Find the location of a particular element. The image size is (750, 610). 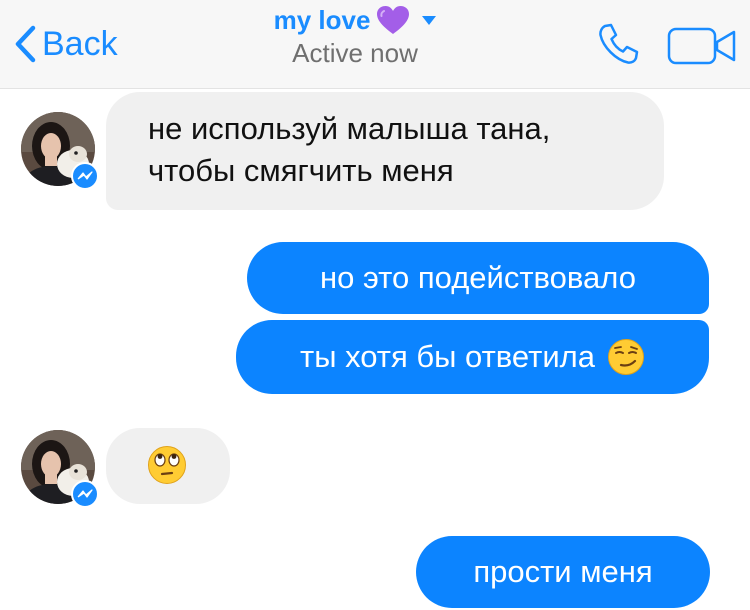

call-button is located at coordinates (618, 44).